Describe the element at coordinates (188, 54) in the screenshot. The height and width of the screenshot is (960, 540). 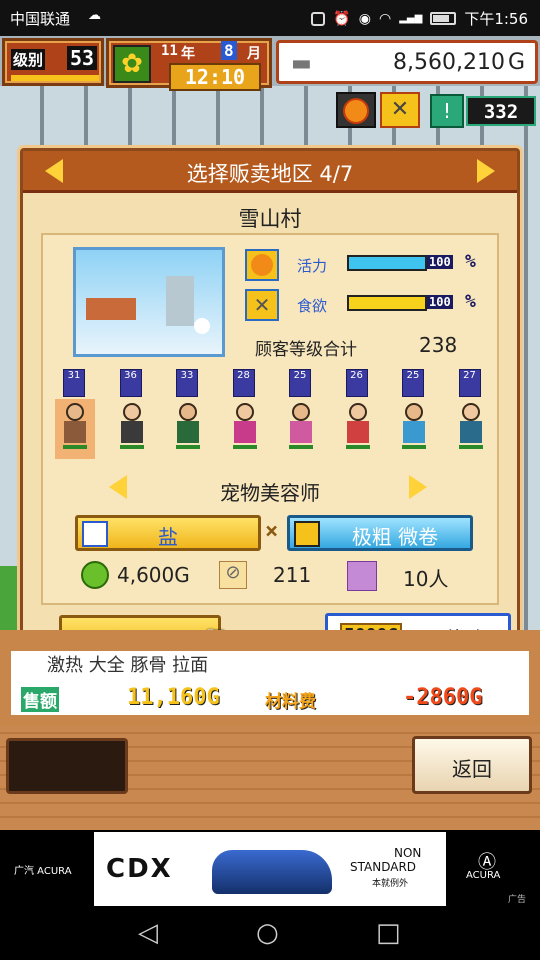
I see `year-unit: 年` at that location.